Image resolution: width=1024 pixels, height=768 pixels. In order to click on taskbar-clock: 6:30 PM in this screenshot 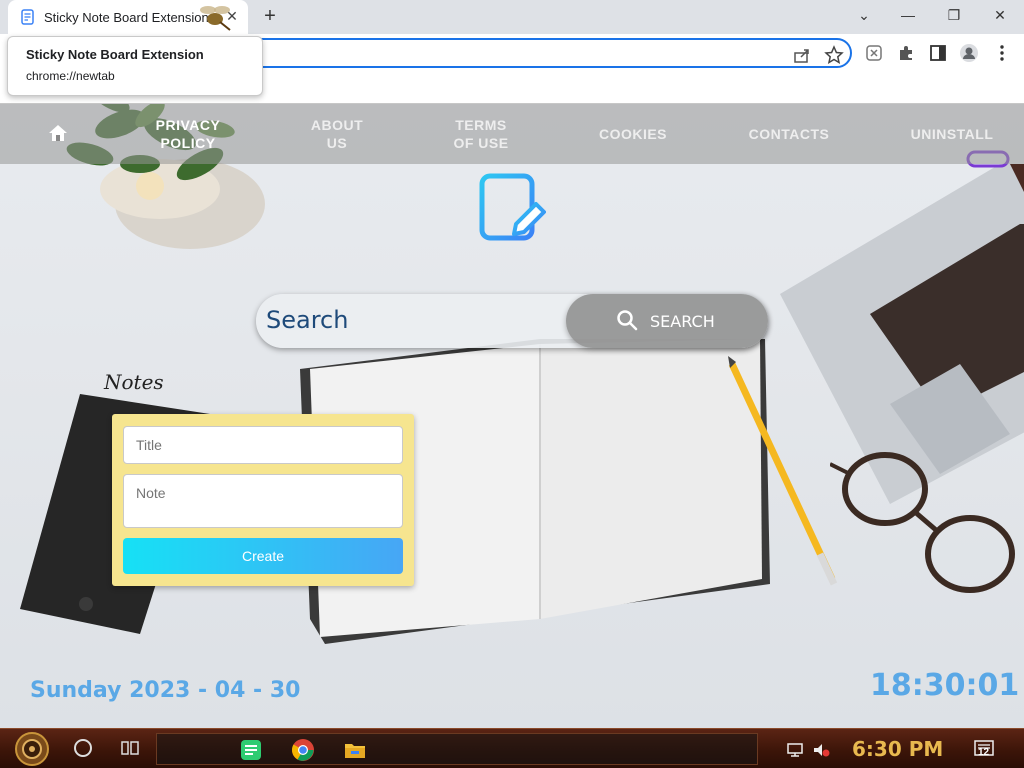, I will do `click(897, 749)`.